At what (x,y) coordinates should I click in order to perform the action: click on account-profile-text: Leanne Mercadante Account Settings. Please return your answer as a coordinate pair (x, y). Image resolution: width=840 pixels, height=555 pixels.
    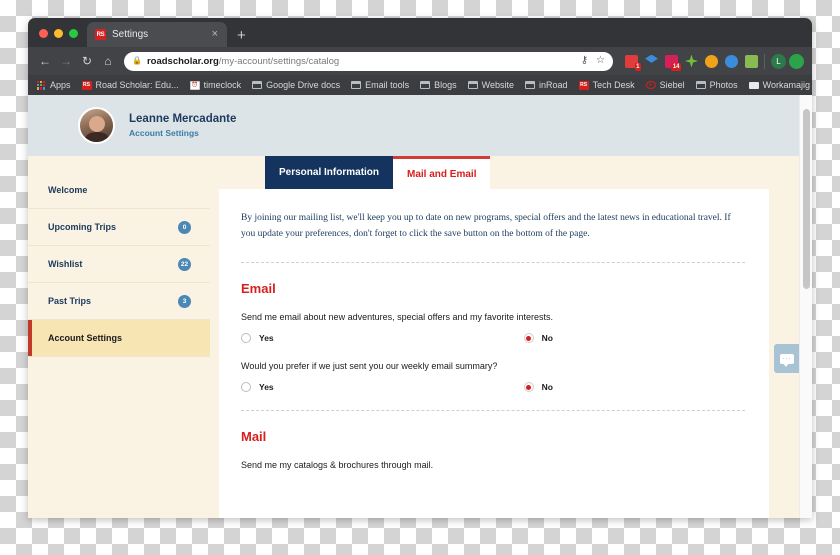
    Looking at the image, I should click on (182, 126).